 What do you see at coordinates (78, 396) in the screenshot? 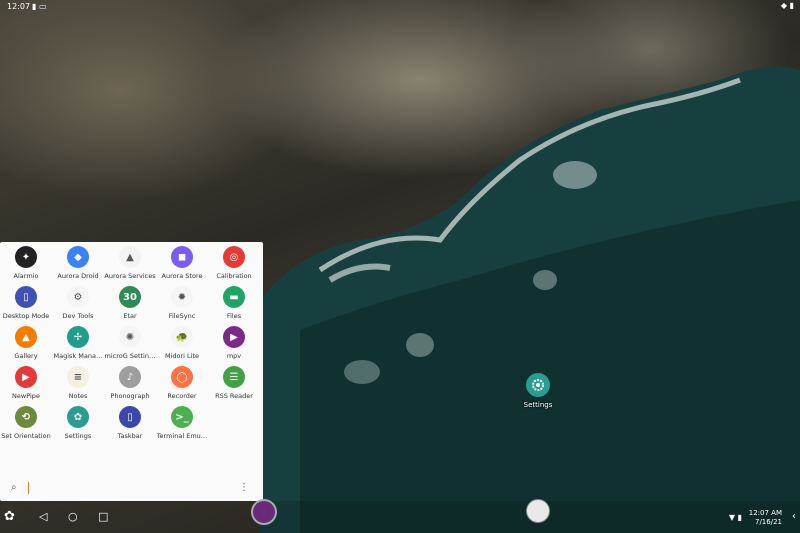
I see `app-label: Notes` at bounding box center [78, 396].